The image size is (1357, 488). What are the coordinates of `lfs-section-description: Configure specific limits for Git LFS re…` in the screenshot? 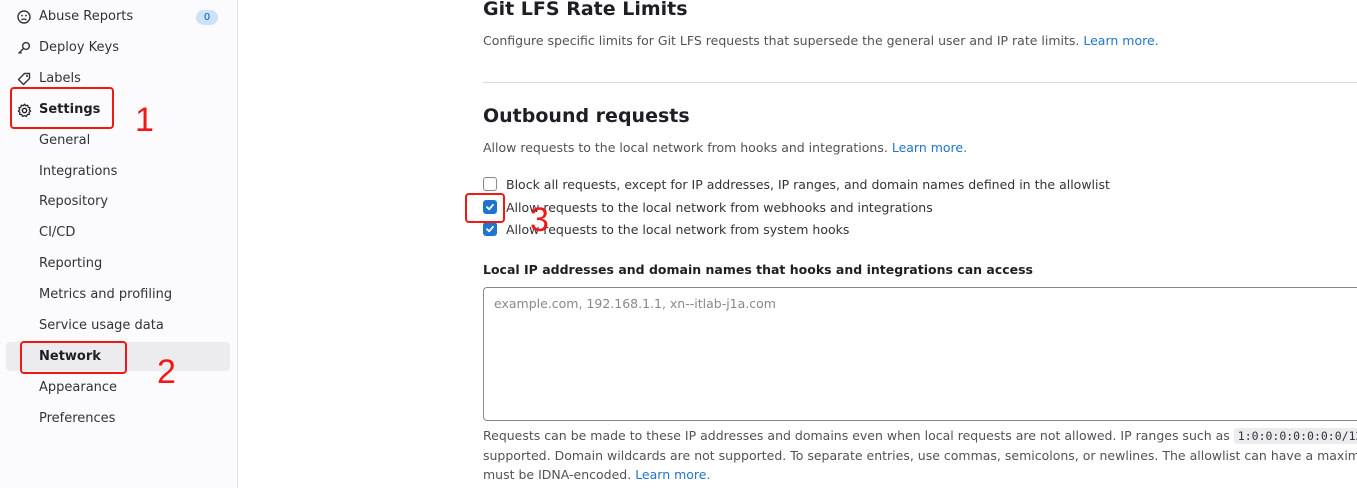 It's located at (821, 40).